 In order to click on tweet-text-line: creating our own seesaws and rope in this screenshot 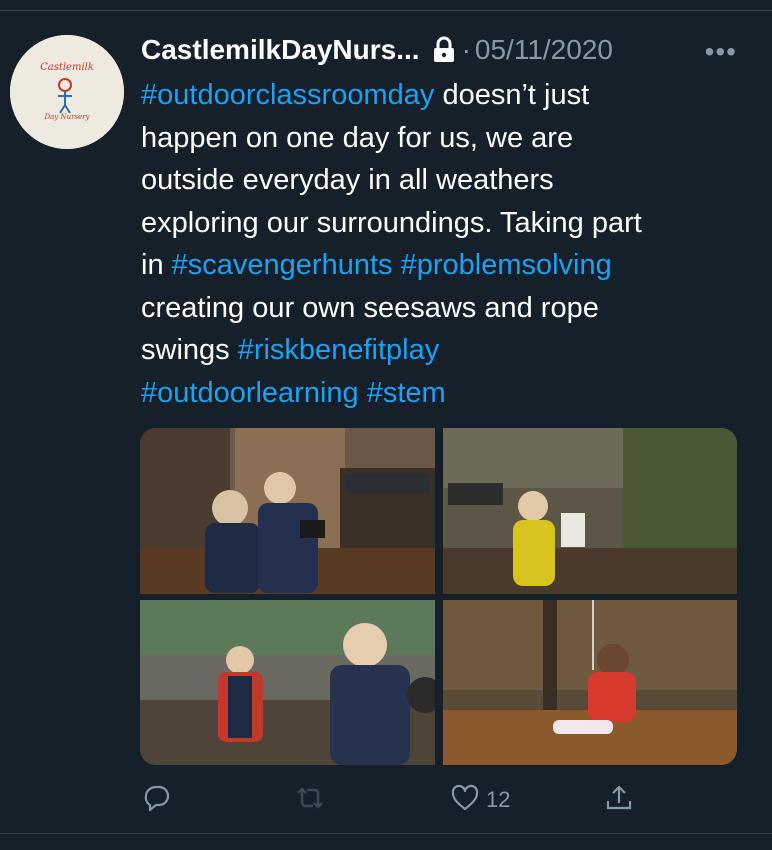, I will do `click(441, 308)`.